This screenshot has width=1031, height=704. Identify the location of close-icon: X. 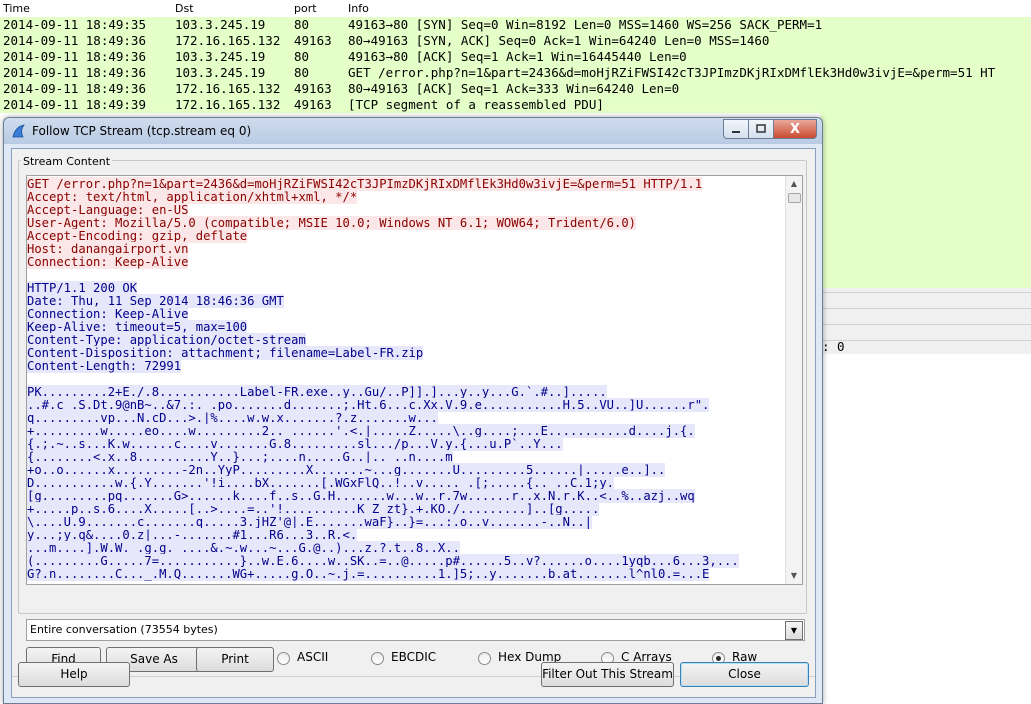
(795, 129).